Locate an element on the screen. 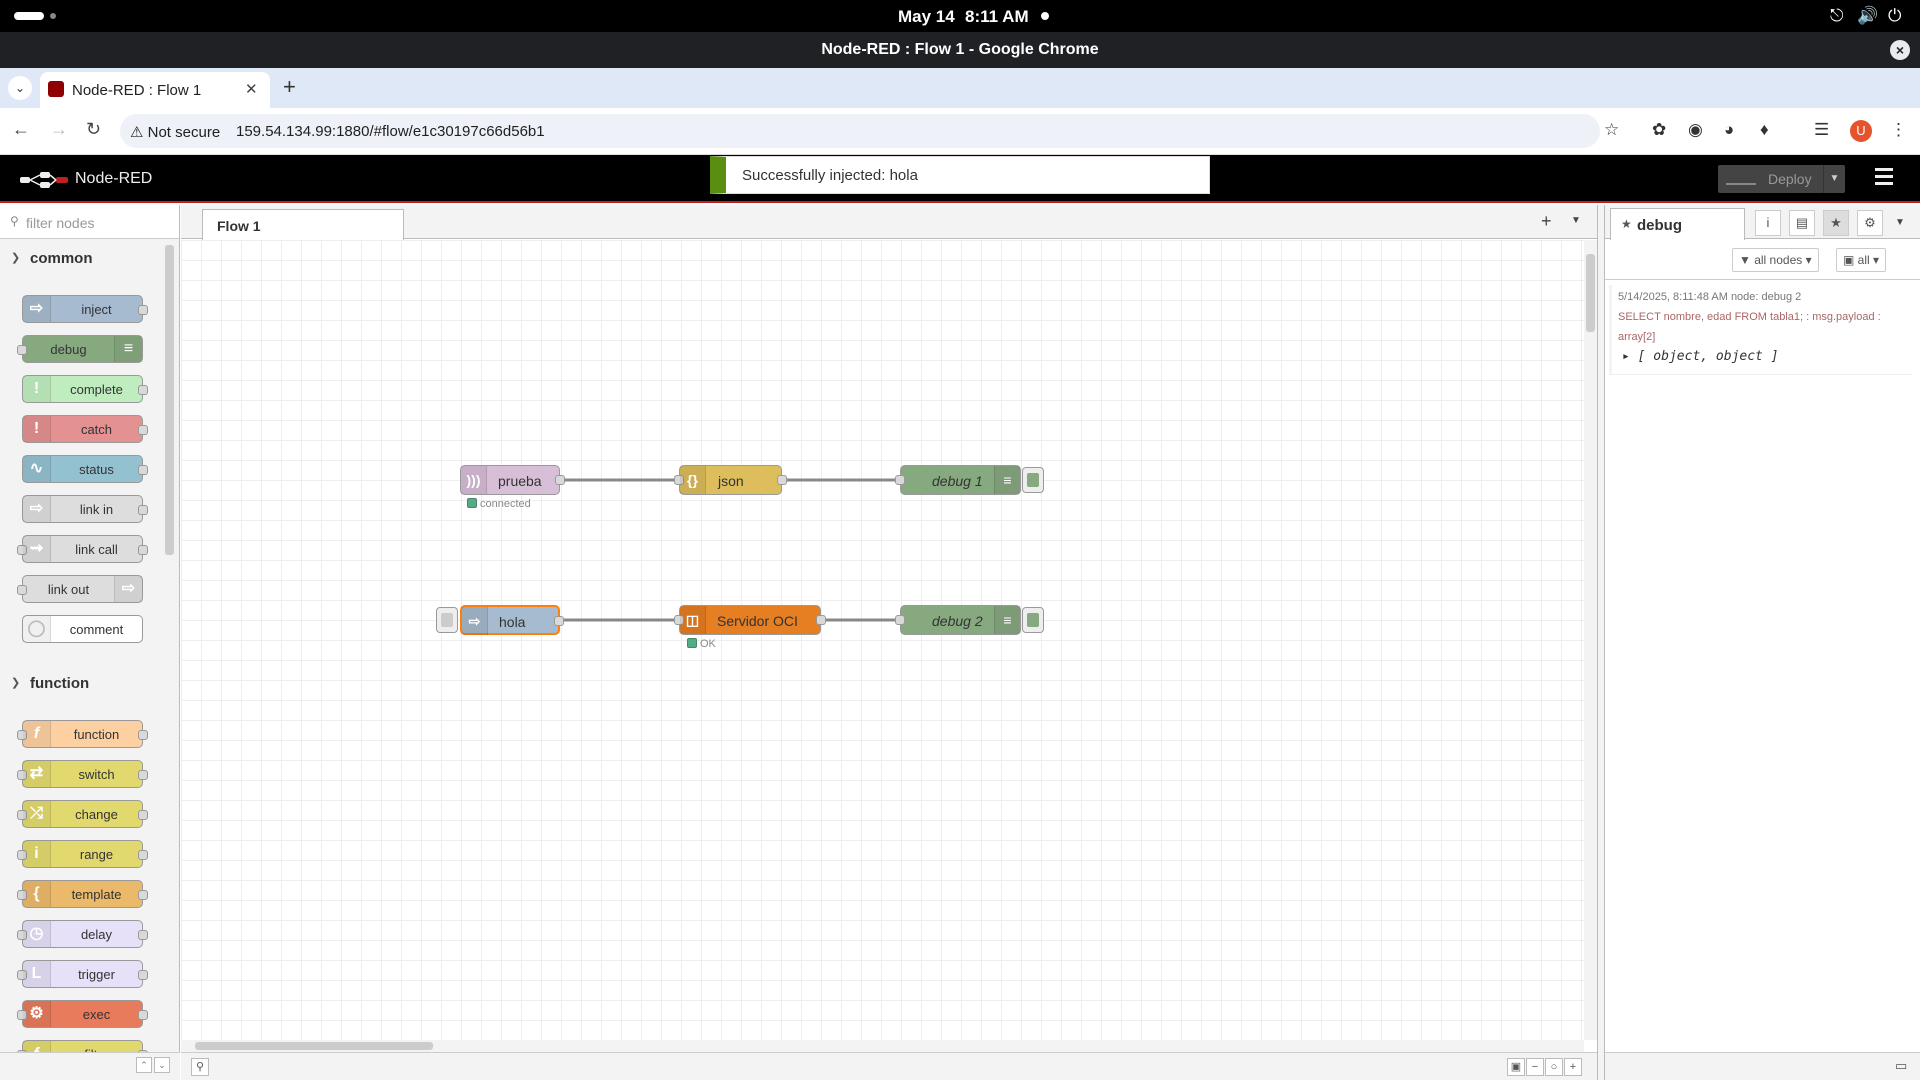 Image resolution: width=1920 pixels, height=1080 pixels. canvas-vertical-scrollbar is located at coordinates (1590, 640).